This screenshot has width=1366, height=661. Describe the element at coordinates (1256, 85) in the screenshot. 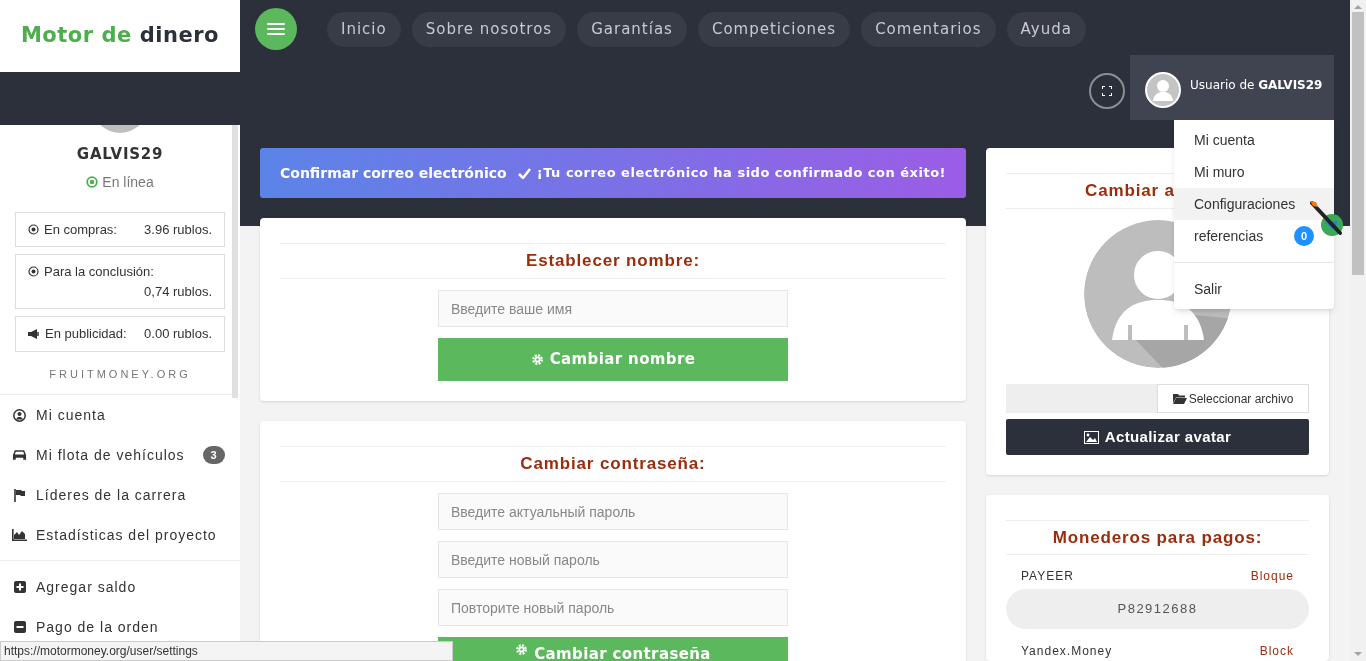

I see `user-name: Usuario de GALVIS29` at that location.